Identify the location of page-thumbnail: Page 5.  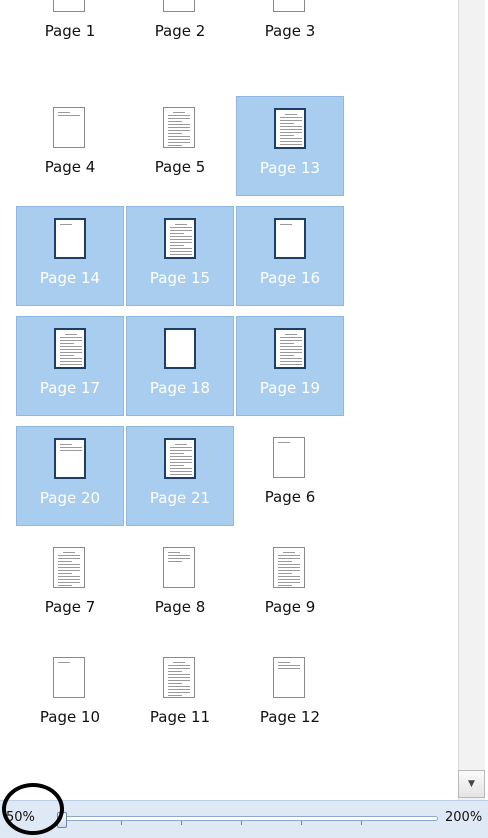
(180, 146).